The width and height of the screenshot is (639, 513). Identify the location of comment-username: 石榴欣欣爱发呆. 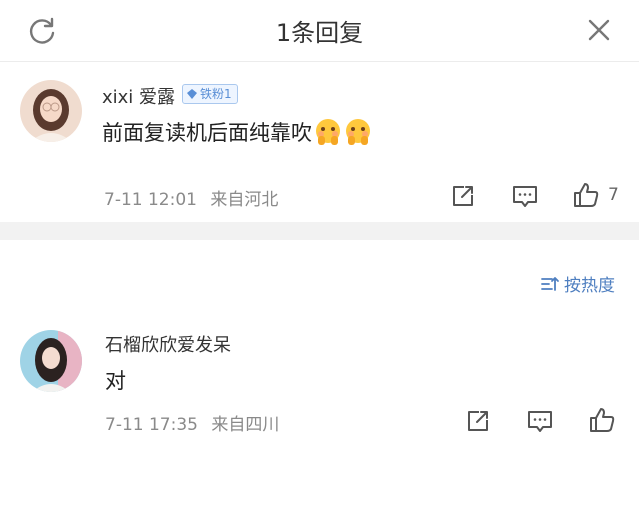
(168, 344).